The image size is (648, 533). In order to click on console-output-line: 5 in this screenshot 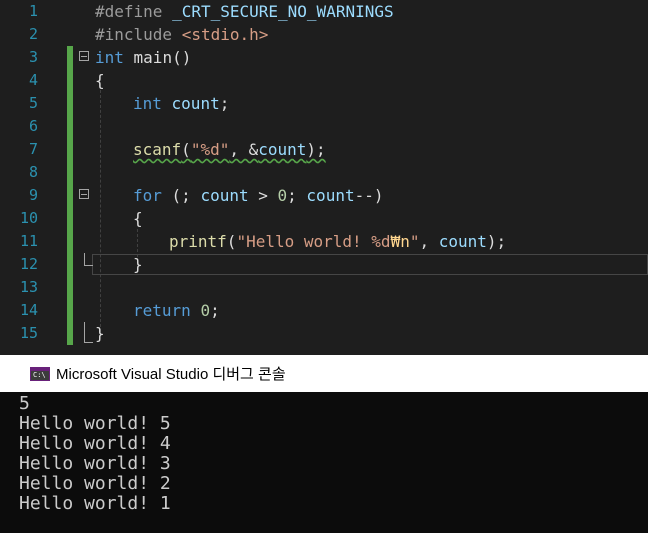, I will do `click(24, 403)`.